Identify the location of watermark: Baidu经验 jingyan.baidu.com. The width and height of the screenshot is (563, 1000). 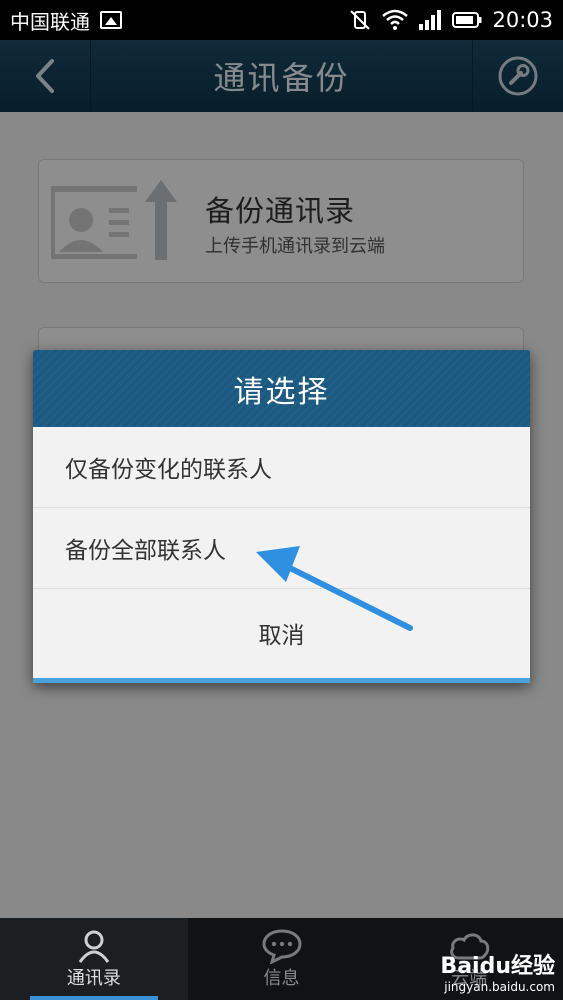
(497, 971).